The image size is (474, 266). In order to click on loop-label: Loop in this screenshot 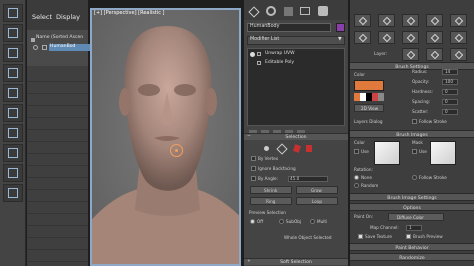, I will do `click(317, 201)`.